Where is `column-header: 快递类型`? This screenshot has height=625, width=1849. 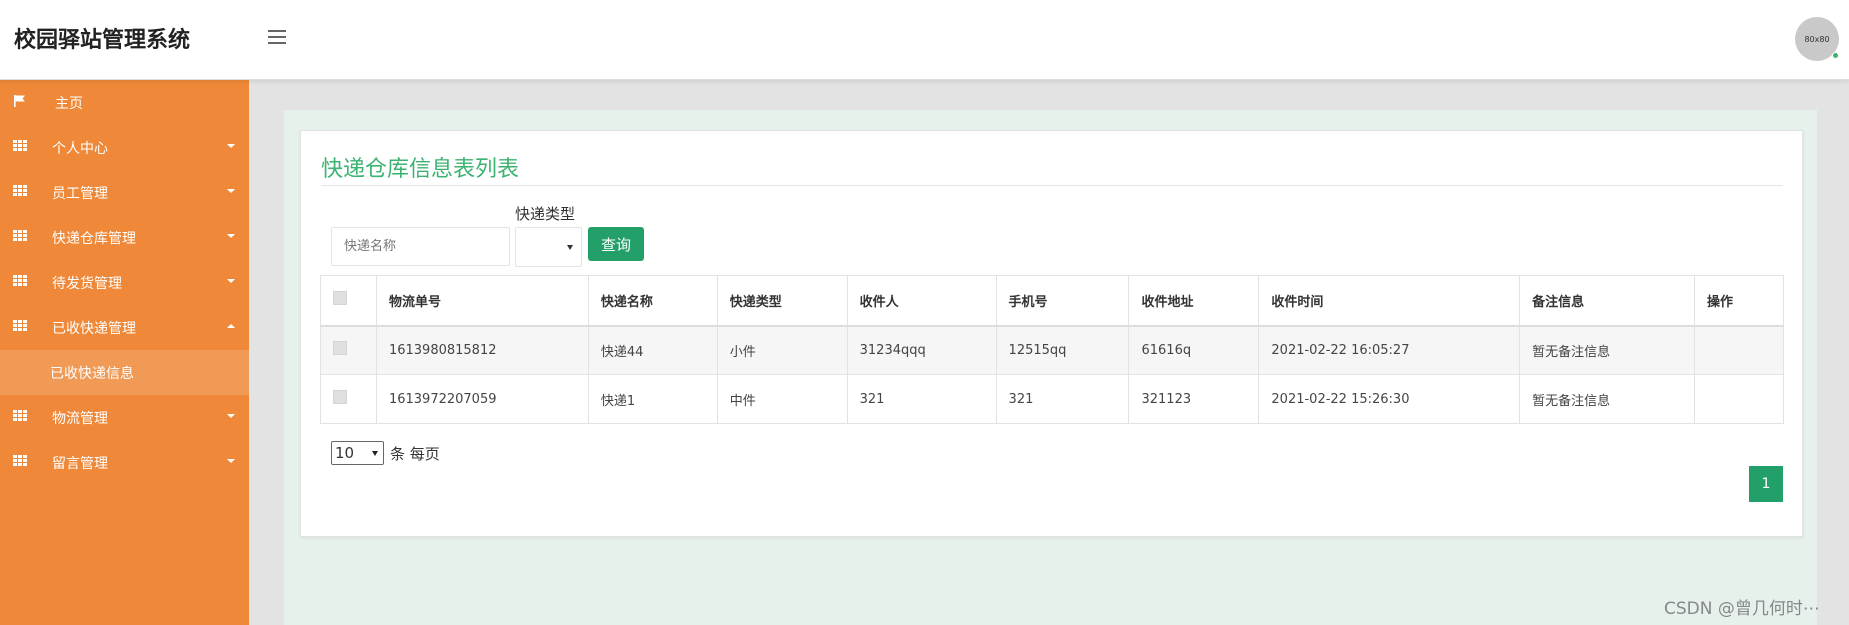 column-header: 快递类型 is located at coordinates (782, 301).